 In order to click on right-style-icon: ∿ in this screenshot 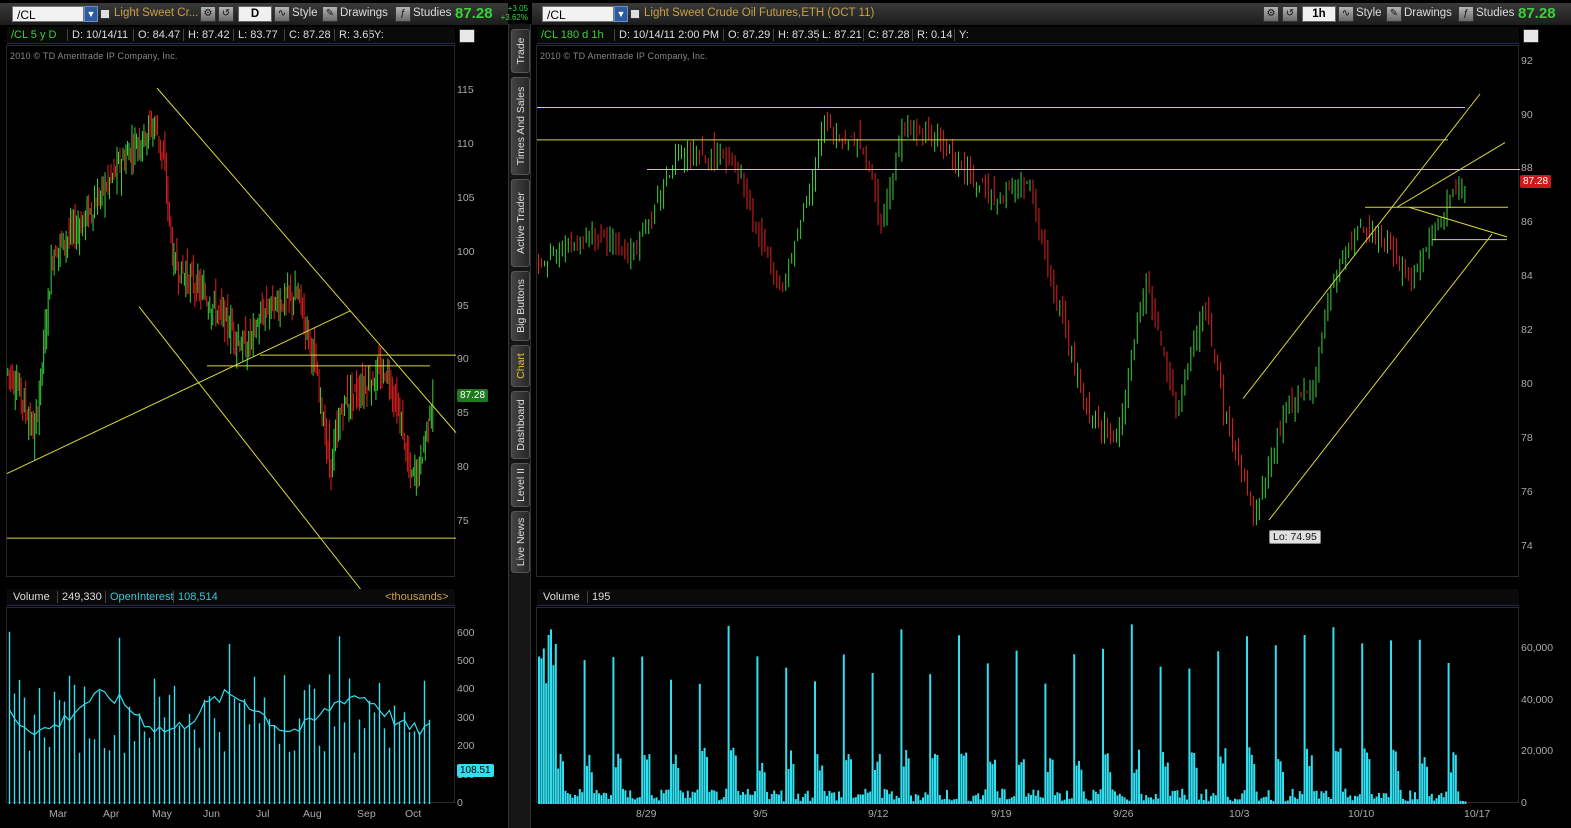, I will do `click(1346, 14)`.